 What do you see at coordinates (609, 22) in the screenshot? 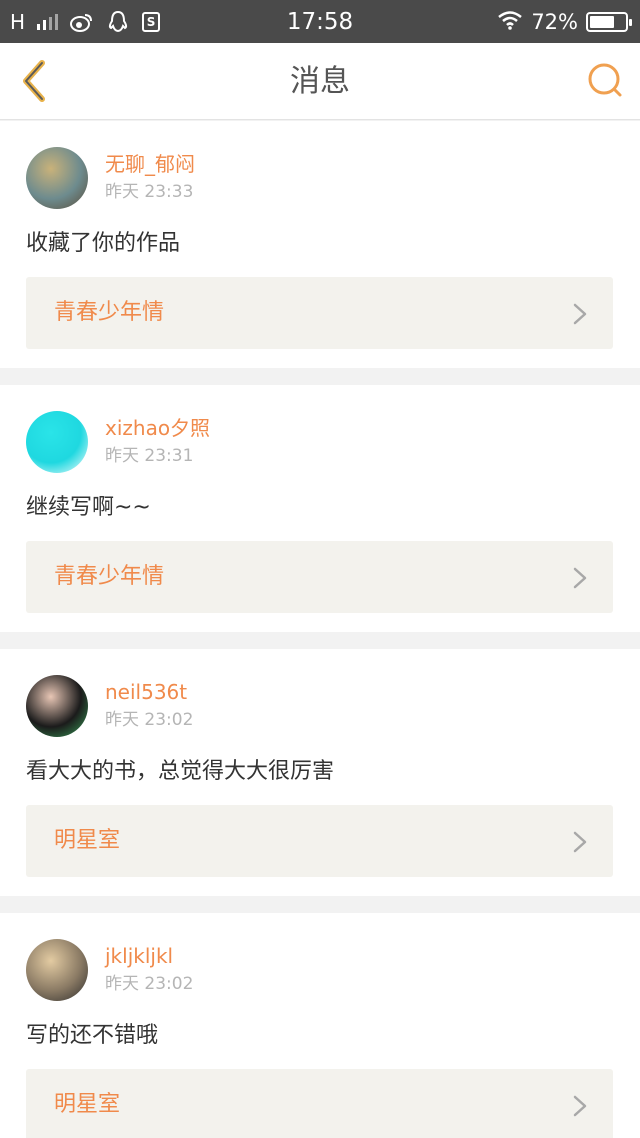
I see `battery-icon` at bounding box center [609, 22].